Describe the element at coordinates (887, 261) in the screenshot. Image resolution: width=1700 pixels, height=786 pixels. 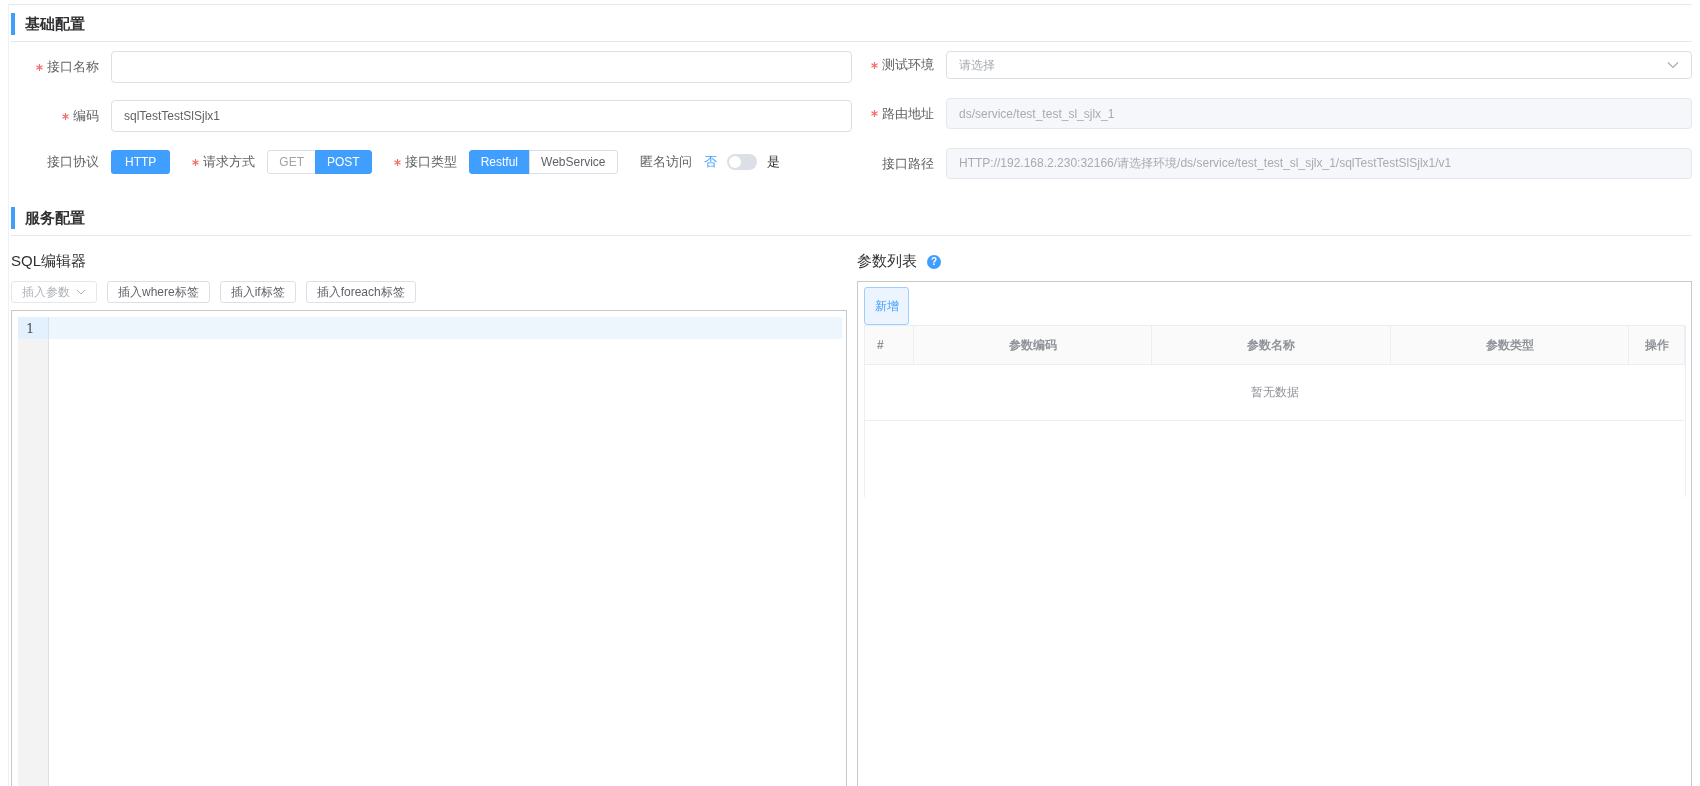
I see `panel-title: 参数列表` at that location.